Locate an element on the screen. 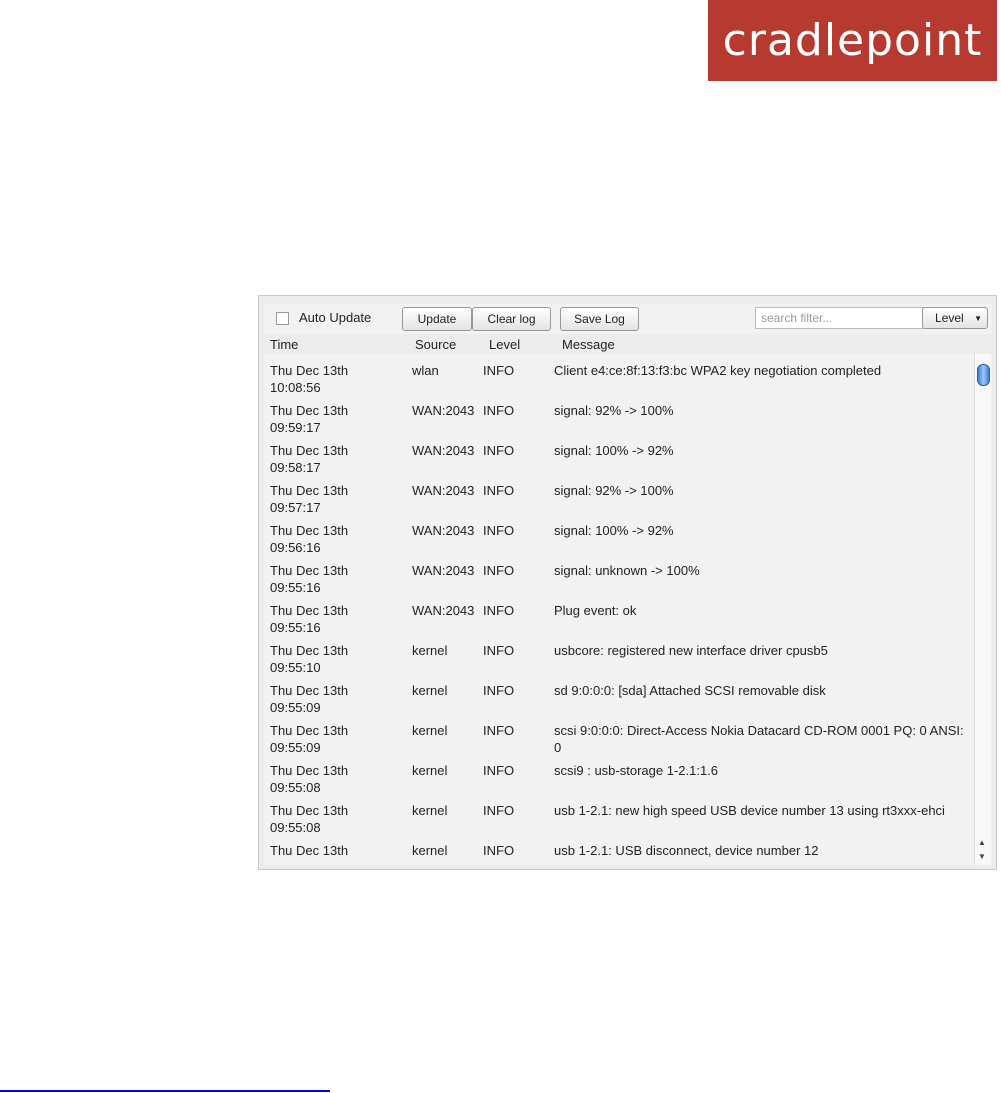 The width and height of the screenshot is (1001, 1093). scrollbar-thumb is located at coordinates (983, 375).